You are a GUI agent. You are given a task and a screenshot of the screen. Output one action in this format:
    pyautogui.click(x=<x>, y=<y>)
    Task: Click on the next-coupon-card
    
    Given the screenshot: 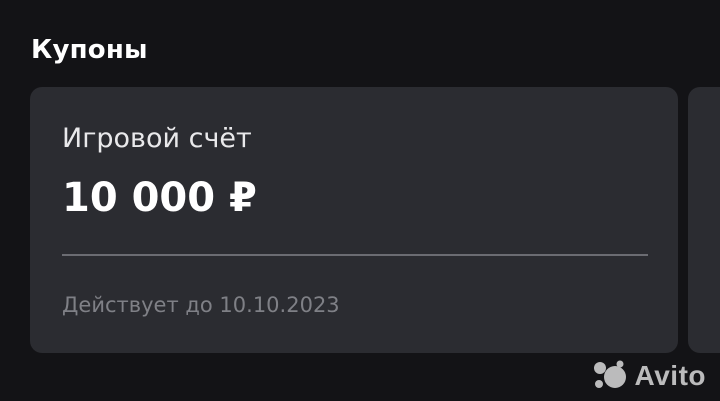 What is the action you would take?
    pyautogui.click(x=704, y=220)
    